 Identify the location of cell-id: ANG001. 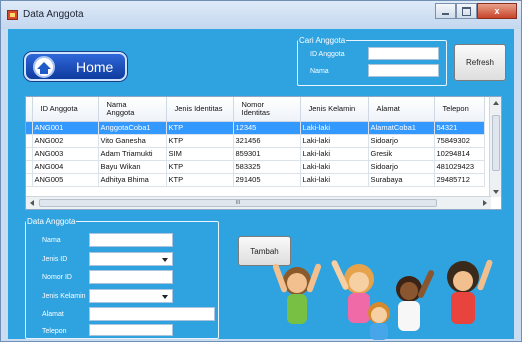
(65, 128).